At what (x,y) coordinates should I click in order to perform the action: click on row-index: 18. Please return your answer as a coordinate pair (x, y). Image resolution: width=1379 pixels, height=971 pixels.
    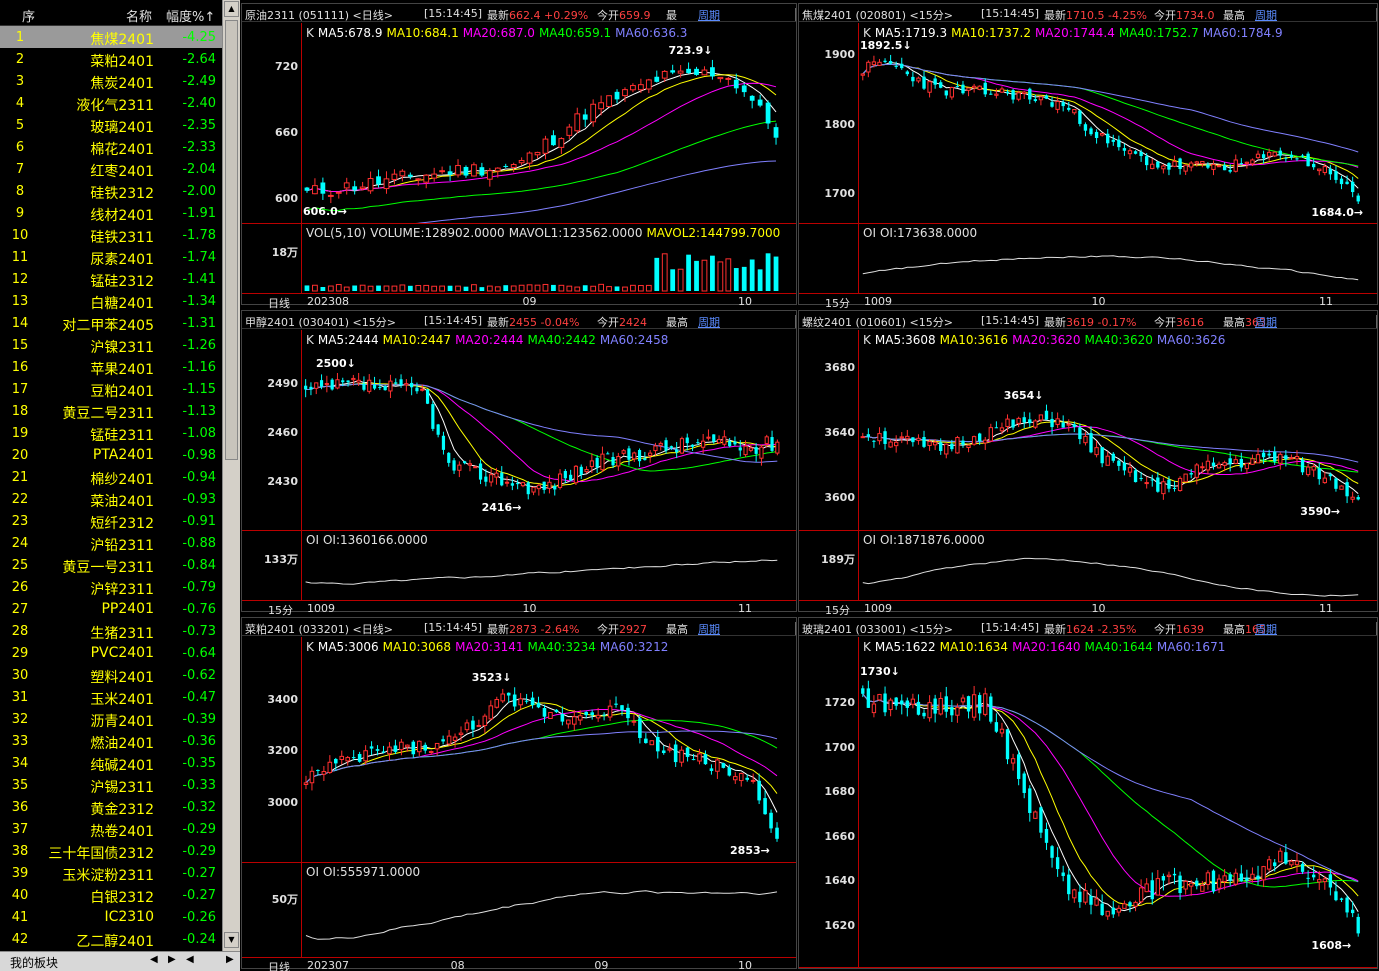
    Looking at the image, I should click on (20, 411).